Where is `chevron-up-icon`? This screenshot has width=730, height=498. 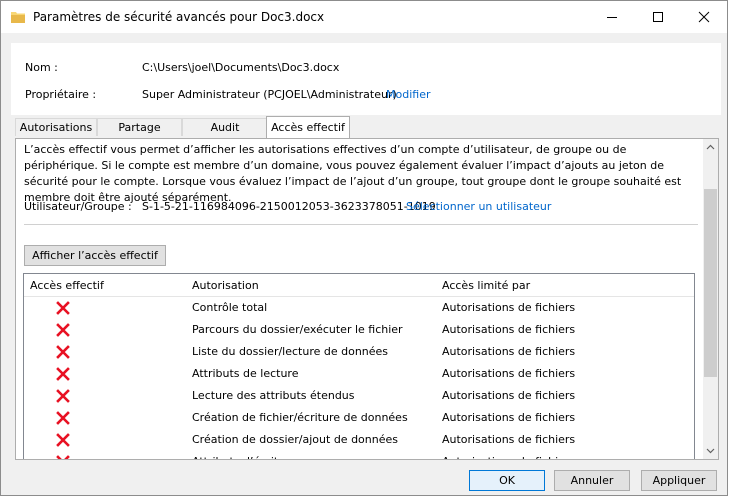 chevron-up-icon is located at coordinates (710, 147).